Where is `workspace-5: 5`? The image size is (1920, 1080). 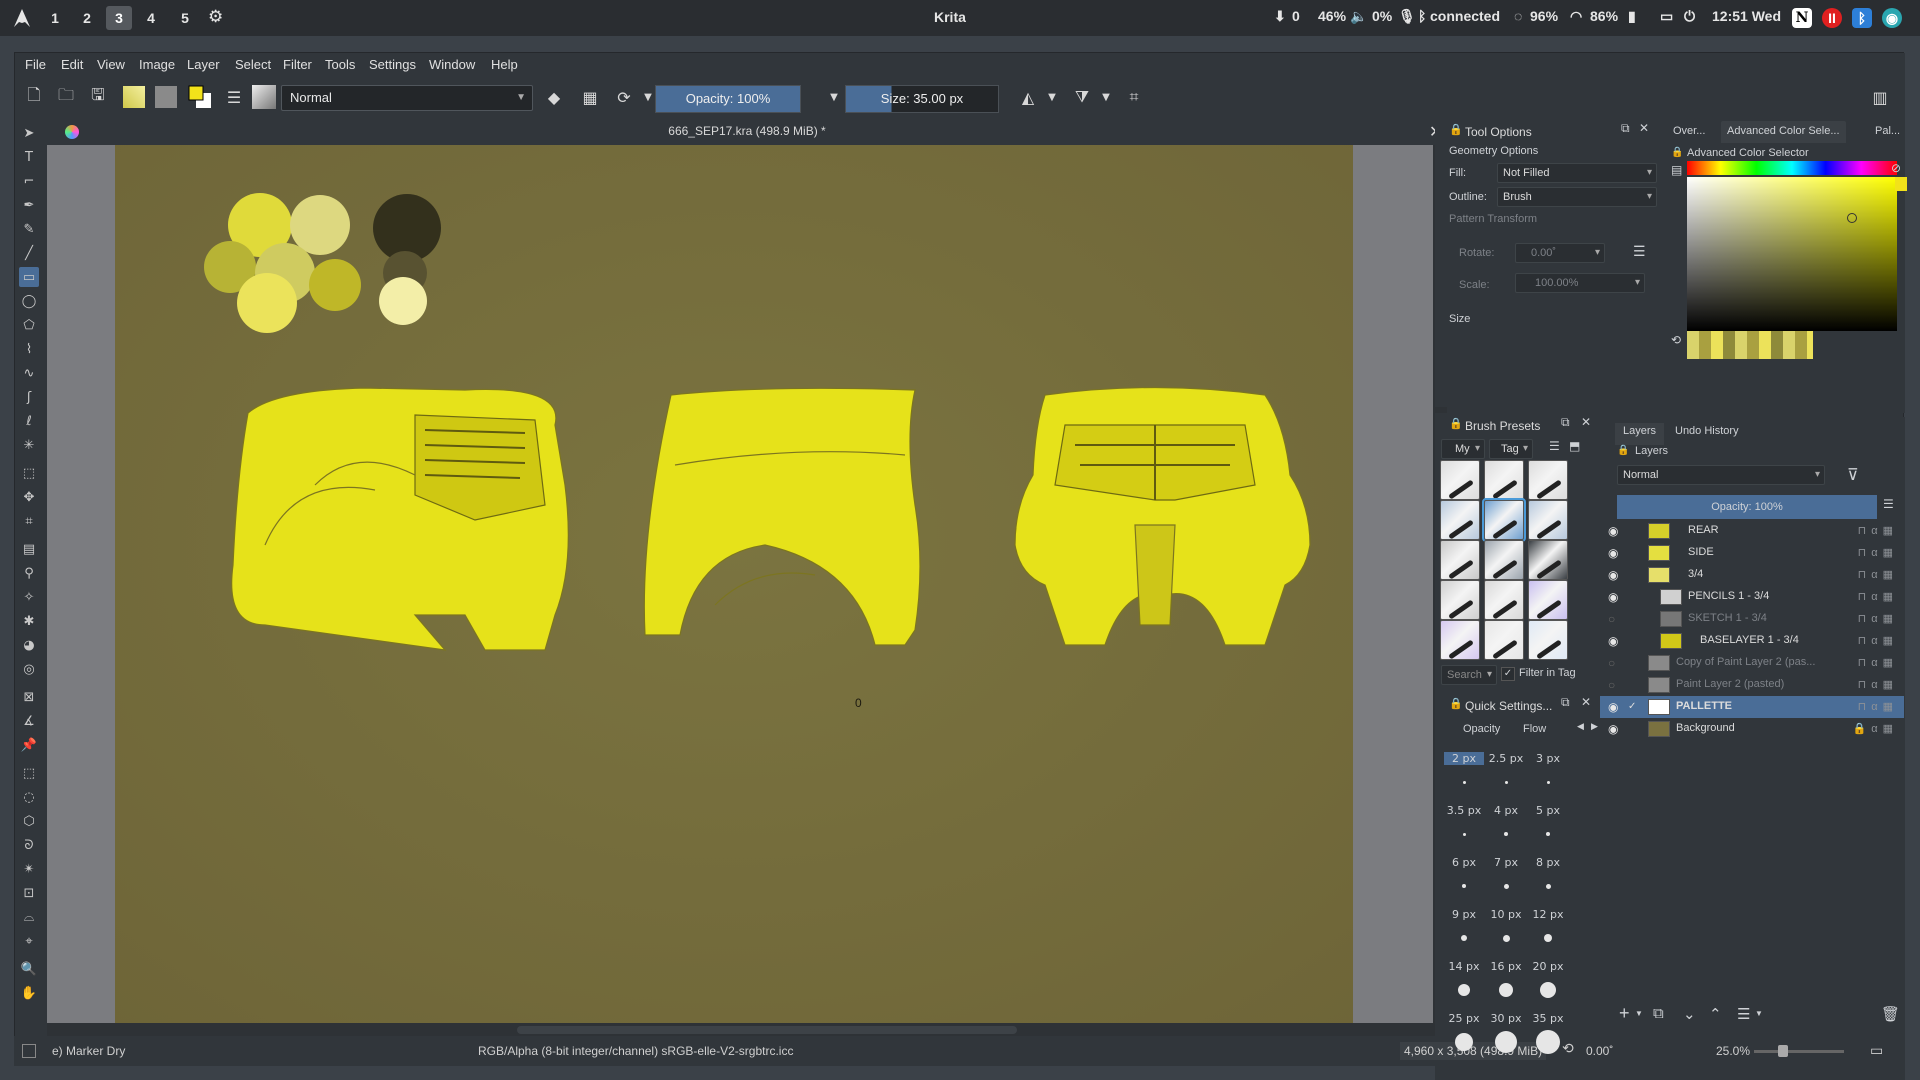 workspace-5: 5 is located at coordinates (185, 18).